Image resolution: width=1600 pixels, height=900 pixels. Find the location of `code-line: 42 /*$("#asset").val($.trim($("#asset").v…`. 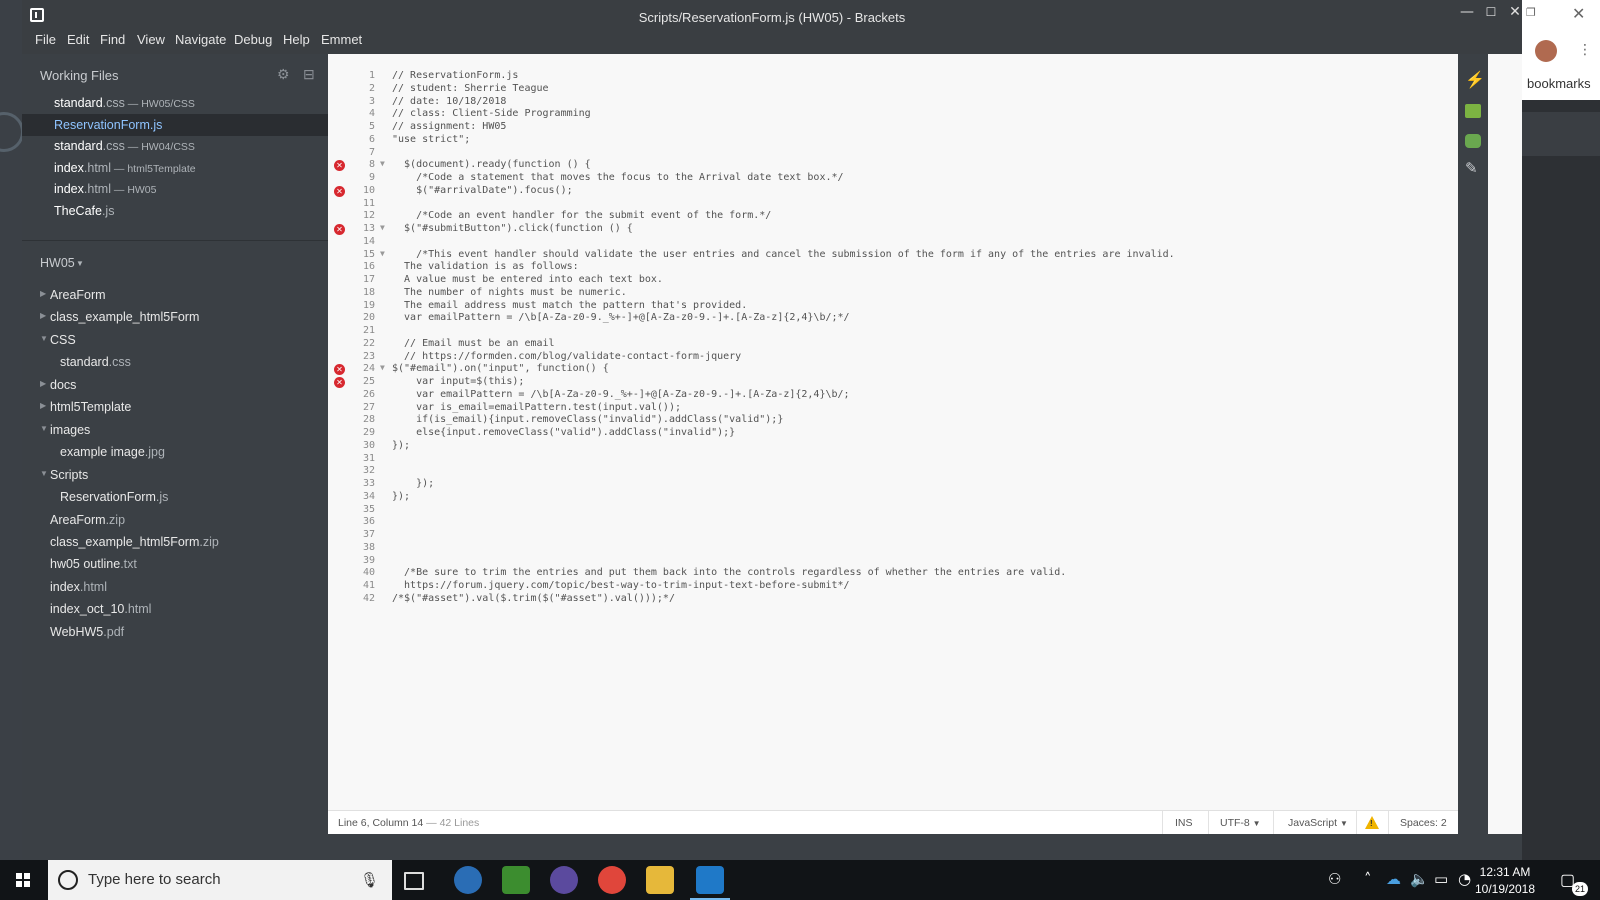

code-line: 42 /*$("#asset").val($.trim($("#asset").v… is located at coordinates (888, 599).